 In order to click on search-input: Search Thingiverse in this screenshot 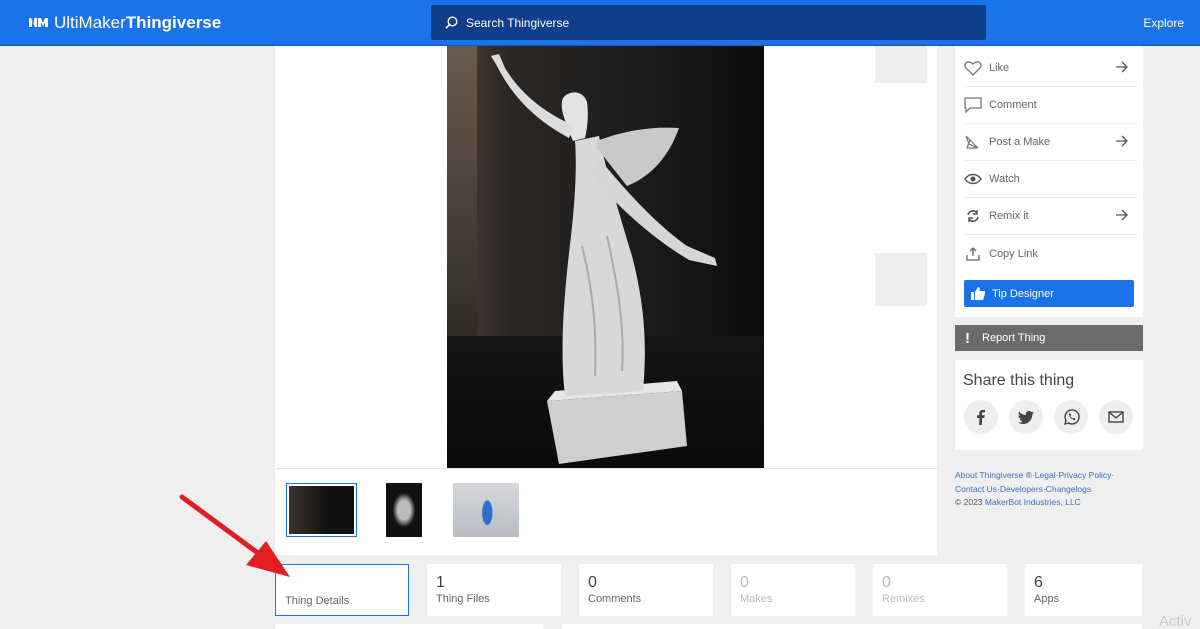, I will do `click(708, 22)`.